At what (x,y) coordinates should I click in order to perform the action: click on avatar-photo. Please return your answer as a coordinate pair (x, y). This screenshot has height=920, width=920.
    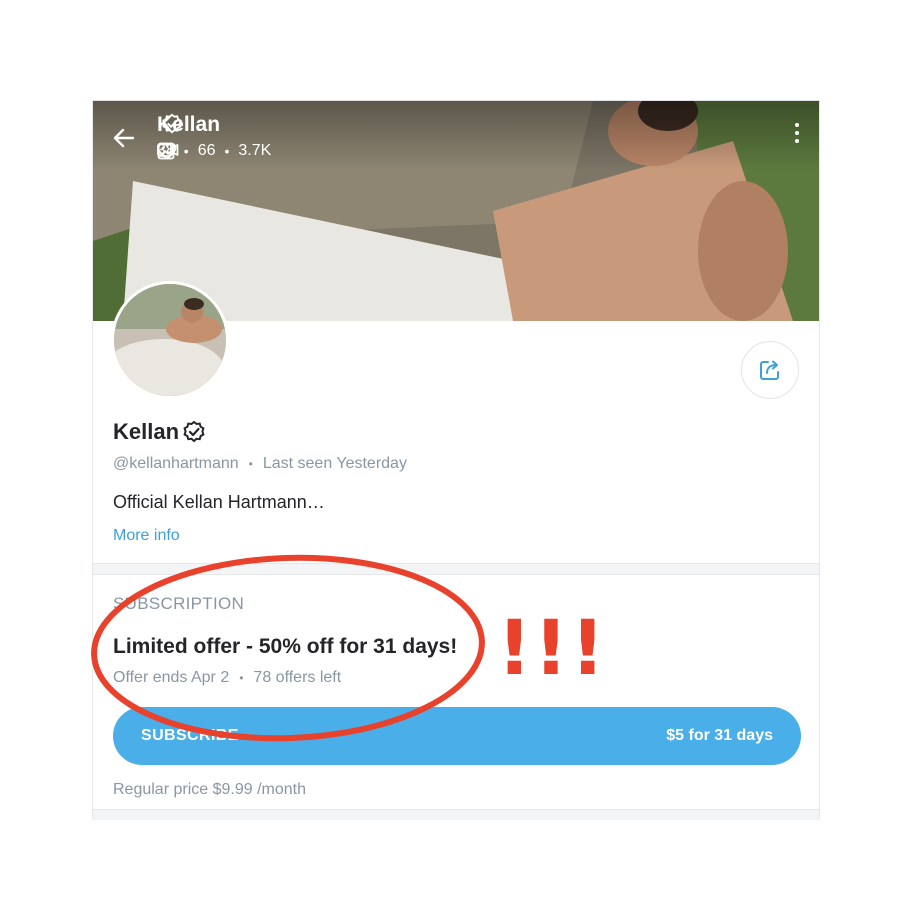
    Looking at the image, I should click on (170, 340).